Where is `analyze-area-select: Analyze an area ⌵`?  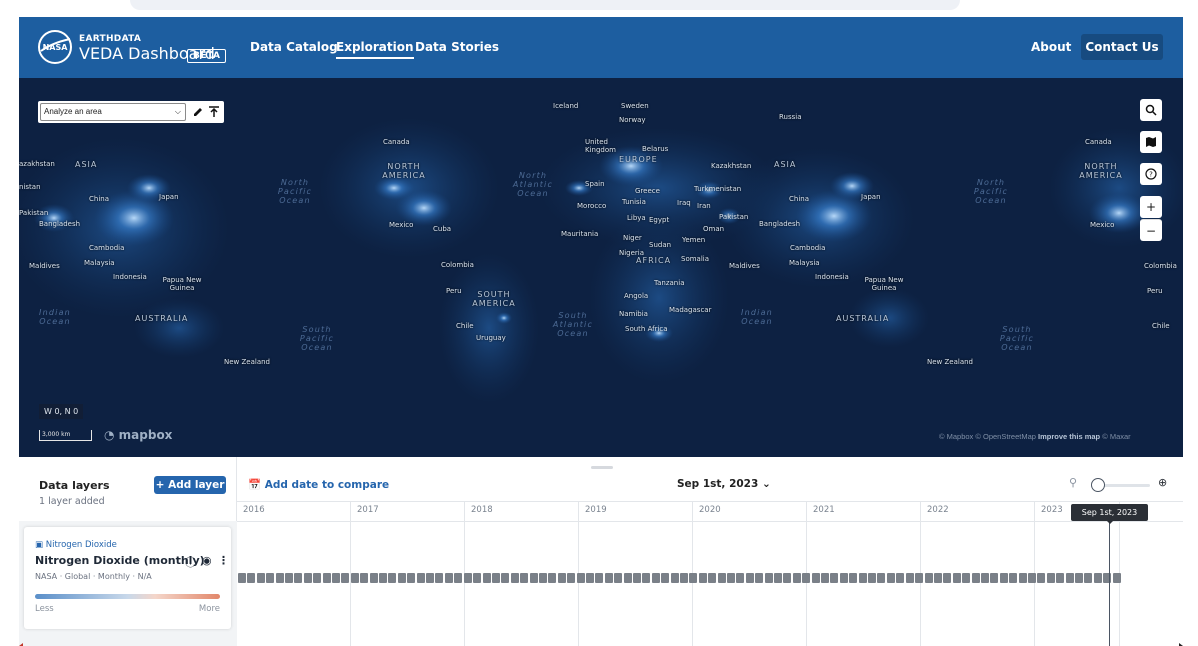
analyze-area-select: Analyze an area ⌵ is located at coordinates (113, 112).